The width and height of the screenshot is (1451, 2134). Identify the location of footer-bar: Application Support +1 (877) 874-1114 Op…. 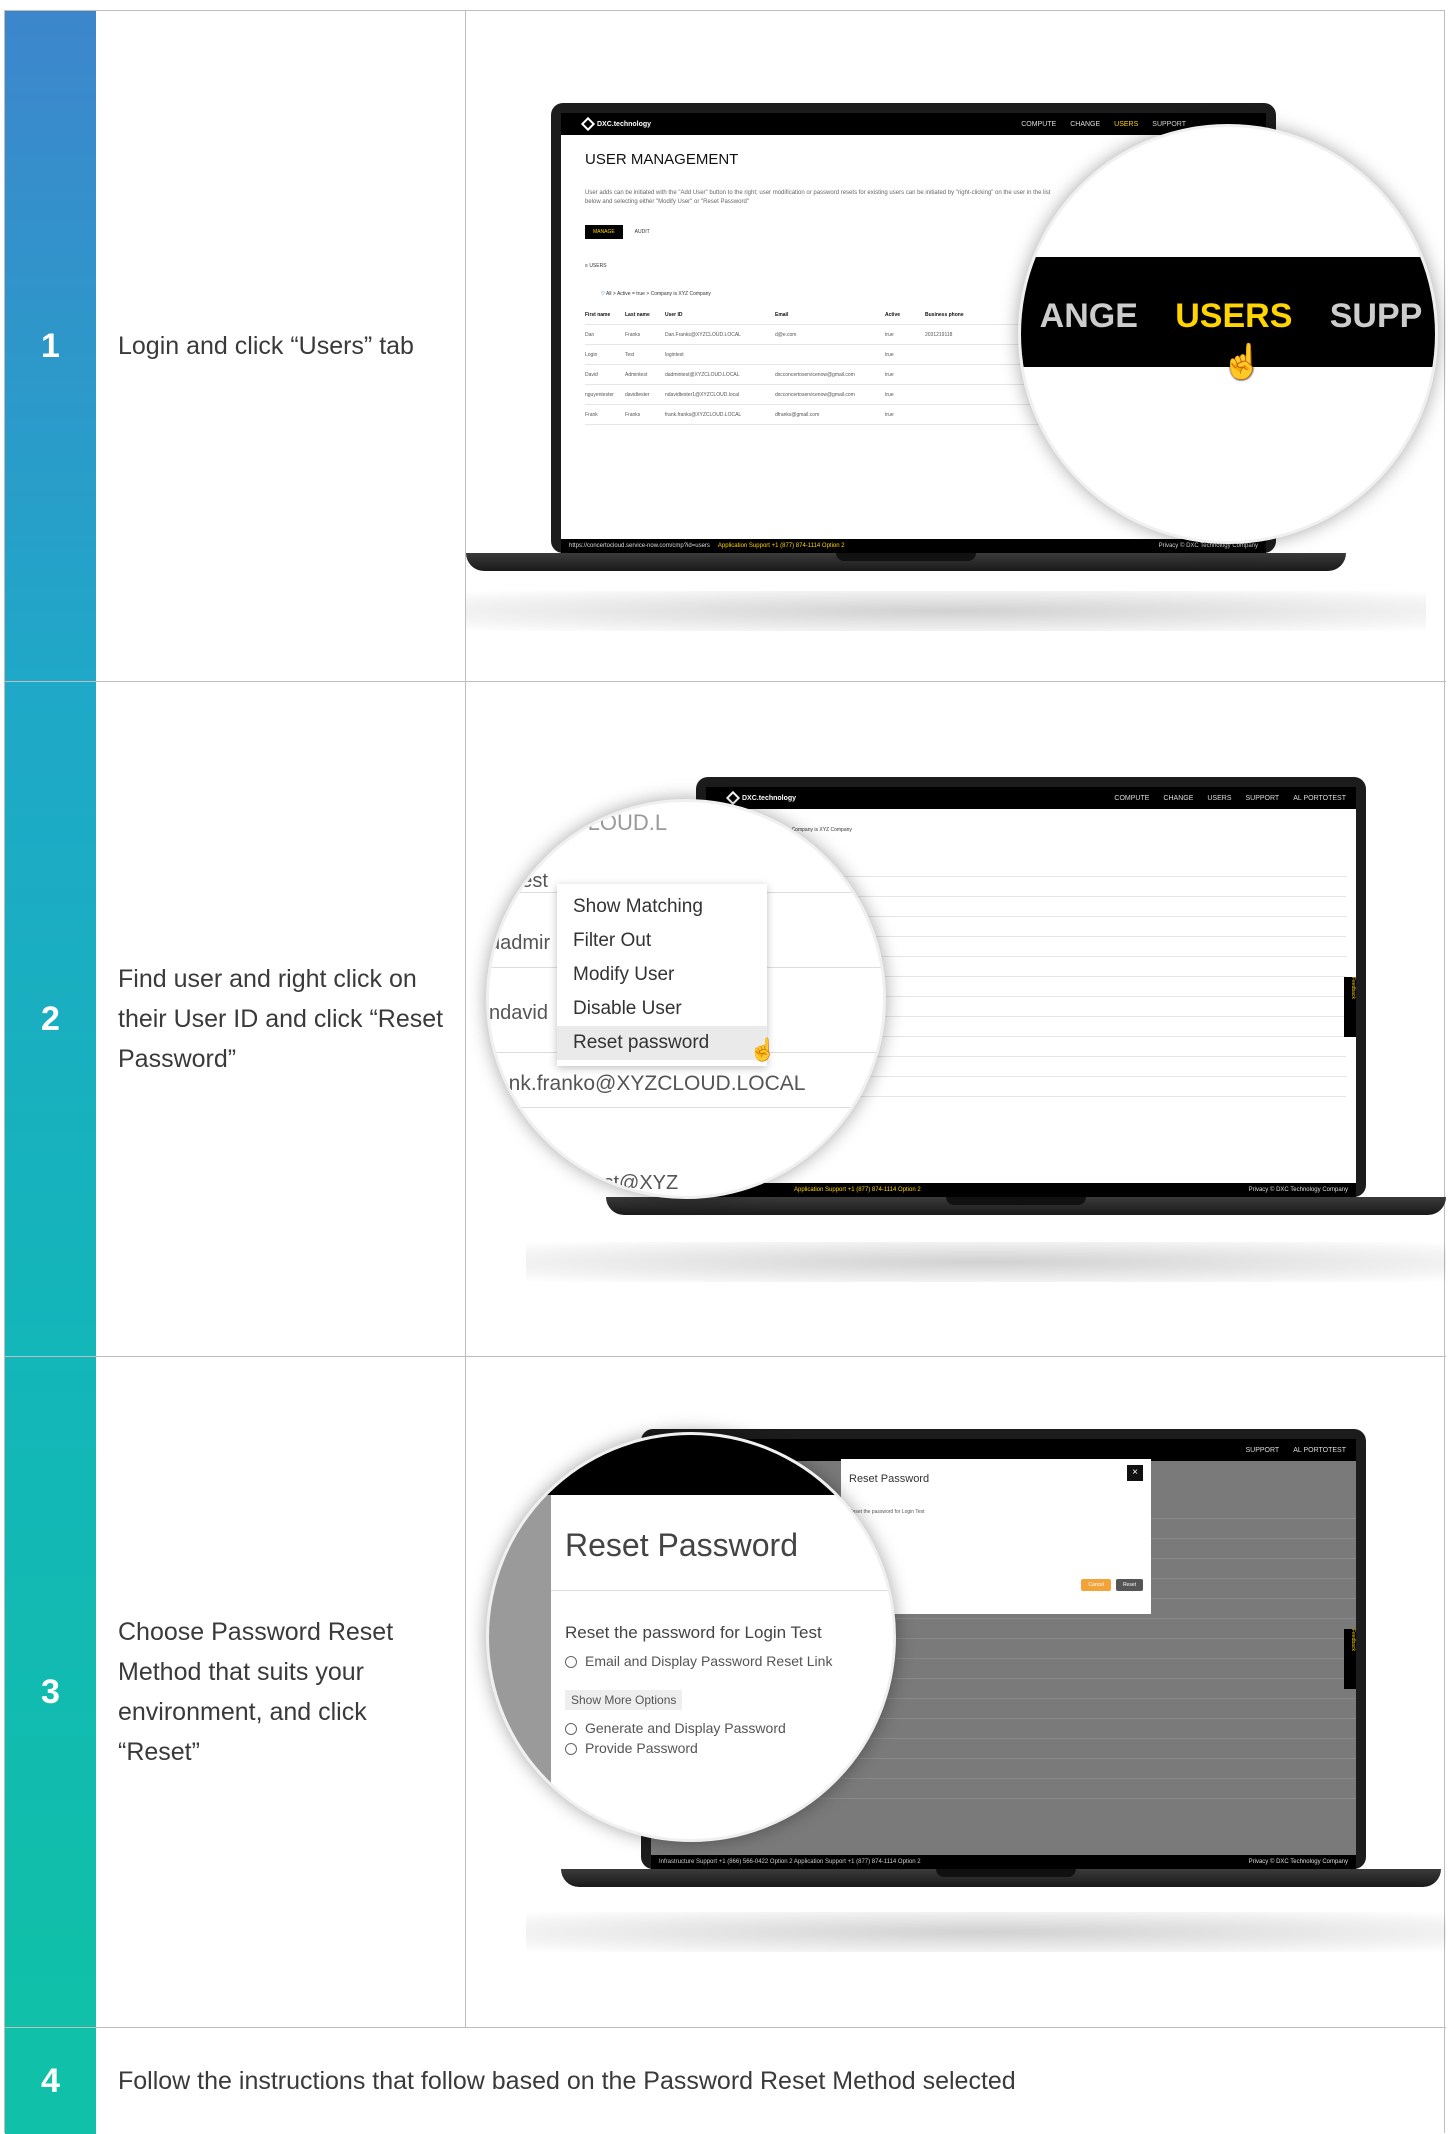
(1031, 1190).